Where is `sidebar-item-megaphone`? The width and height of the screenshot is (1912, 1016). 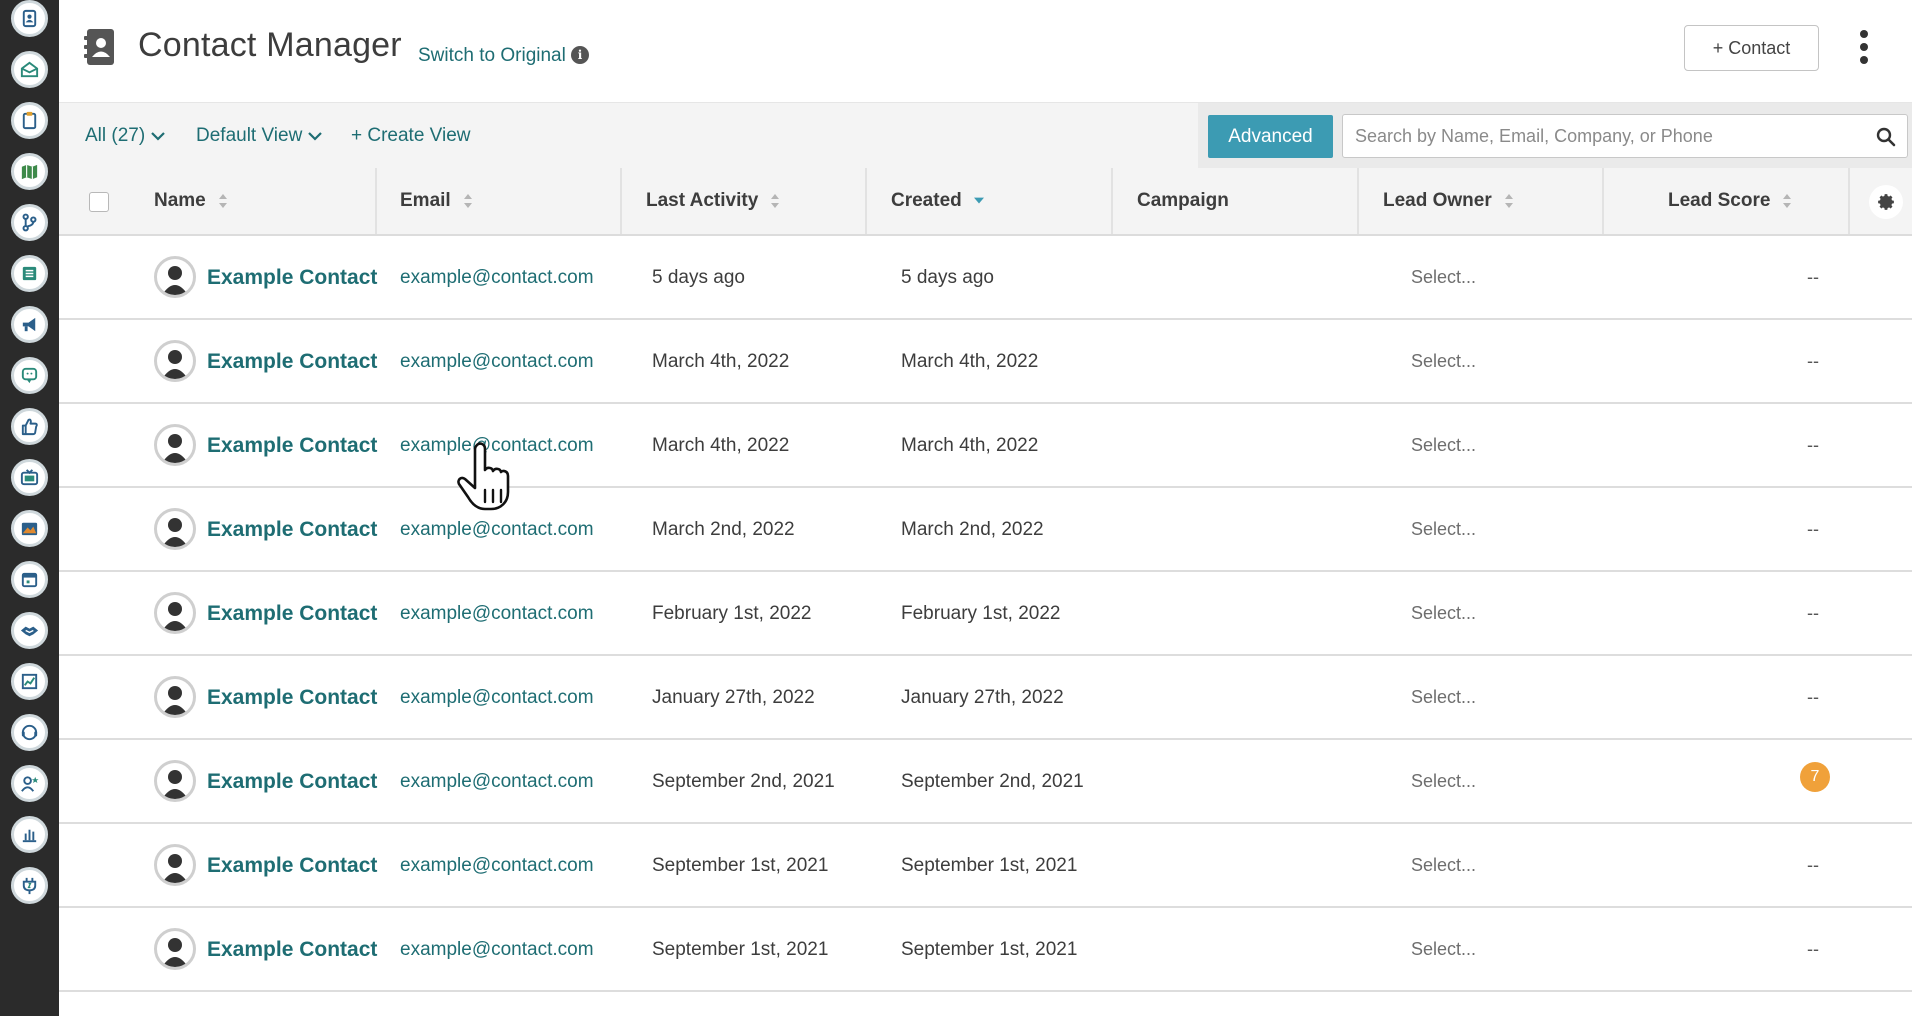 sidebar-item-megaphone is located at coordinates (29, 324).